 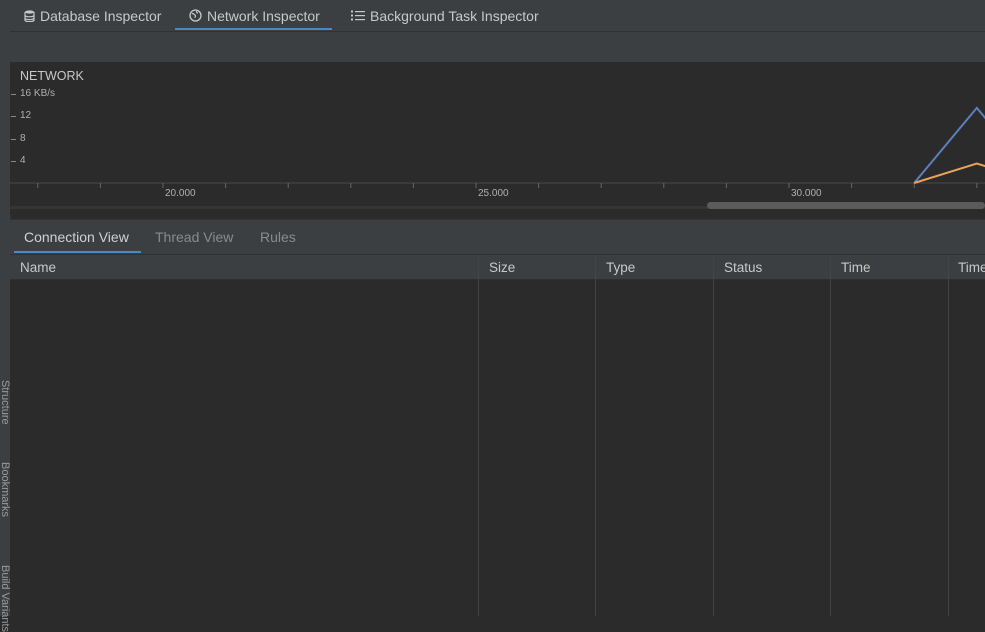 What do you see at coordinates (497, 47) in the screenshot?
I see `inspector-toolbar` at bounding box center [497, 47].